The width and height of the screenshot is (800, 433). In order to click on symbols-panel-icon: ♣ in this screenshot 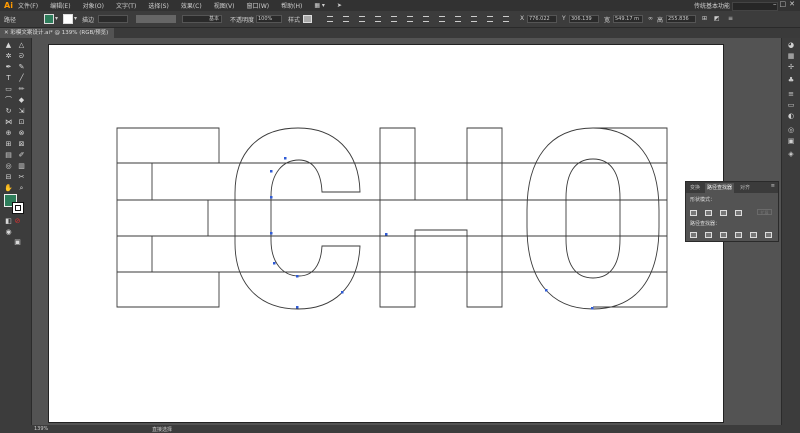, I will do `click(791, 80)`.